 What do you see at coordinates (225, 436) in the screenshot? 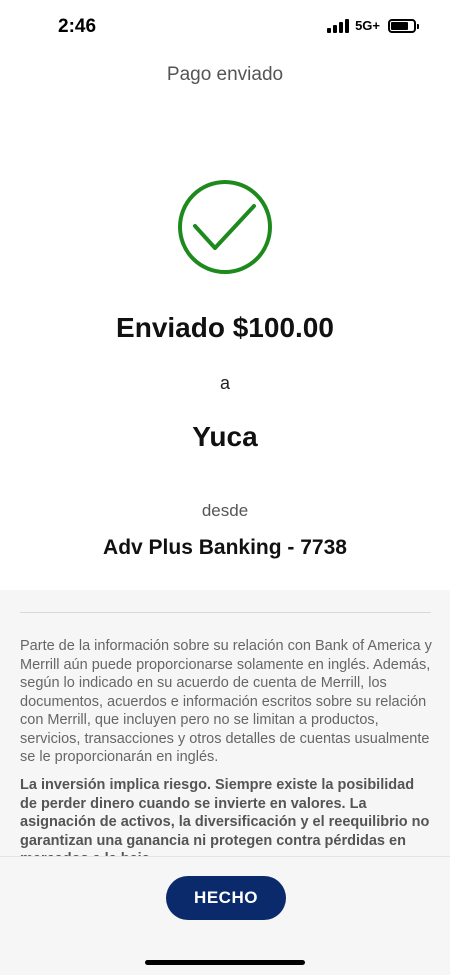
I see `recipient-name: Yuca` at bounding box center [225, 436].